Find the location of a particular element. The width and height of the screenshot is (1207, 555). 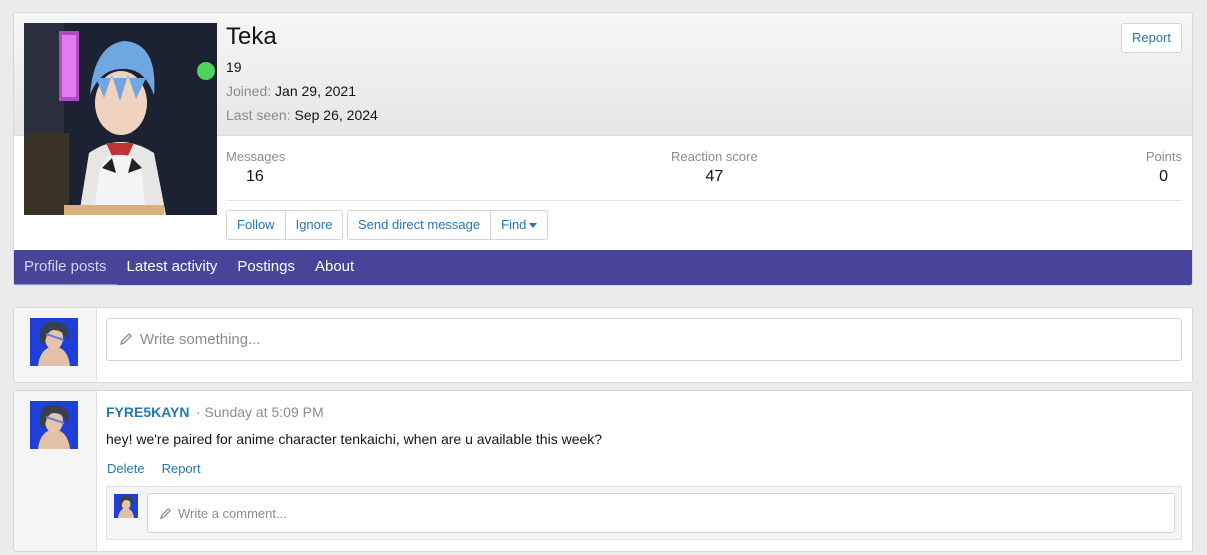

stat-points-label: Points is located at coordinates (1163, 156).